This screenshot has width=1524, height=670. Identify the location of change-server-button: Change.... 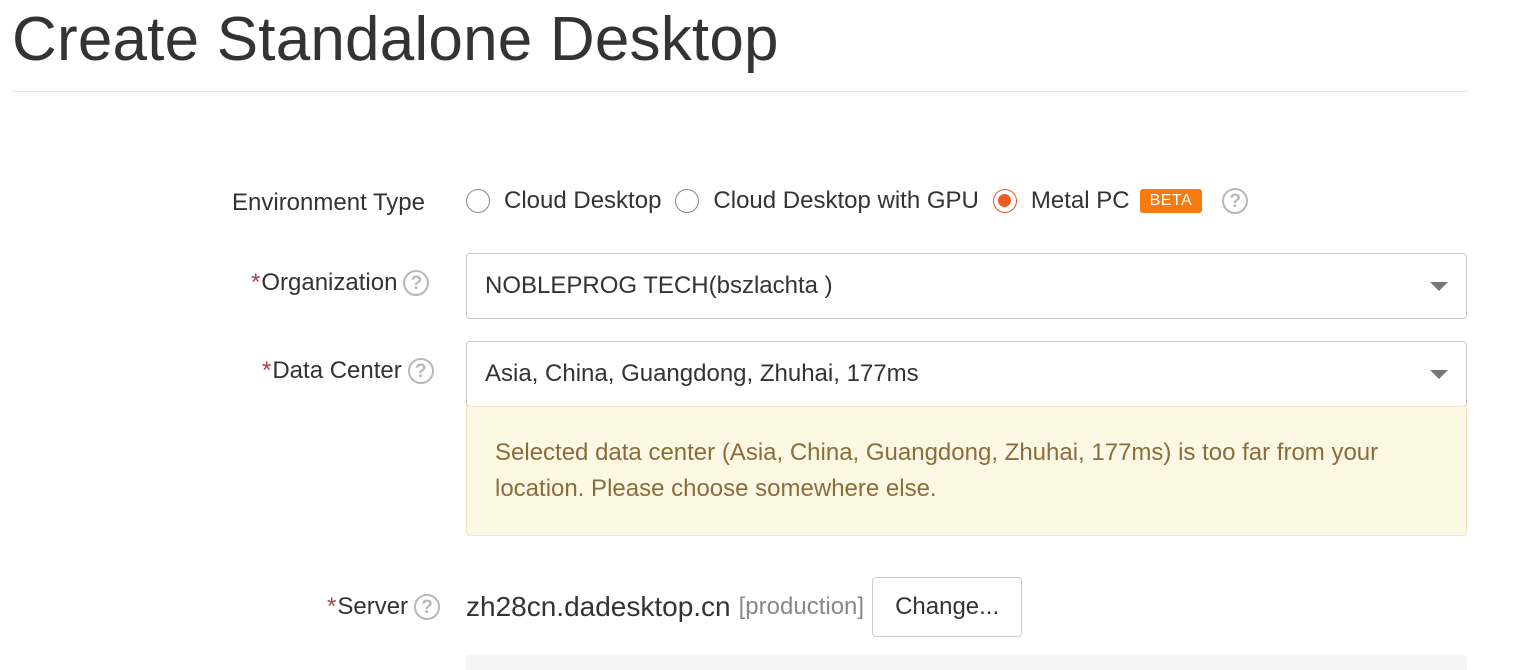
(947, 607).